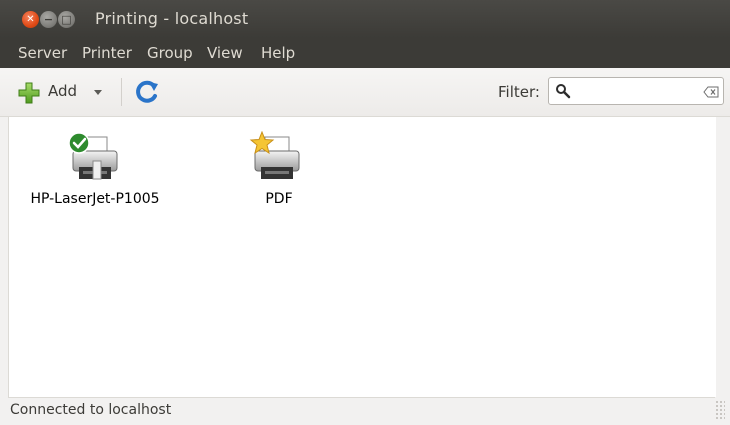 The width and height of the screenshot is (730, 425). What do you see at coordinates (366, 409) in the screenshot?
I see `status-bar: Connected to localhost` at bounding box center [366, 409].